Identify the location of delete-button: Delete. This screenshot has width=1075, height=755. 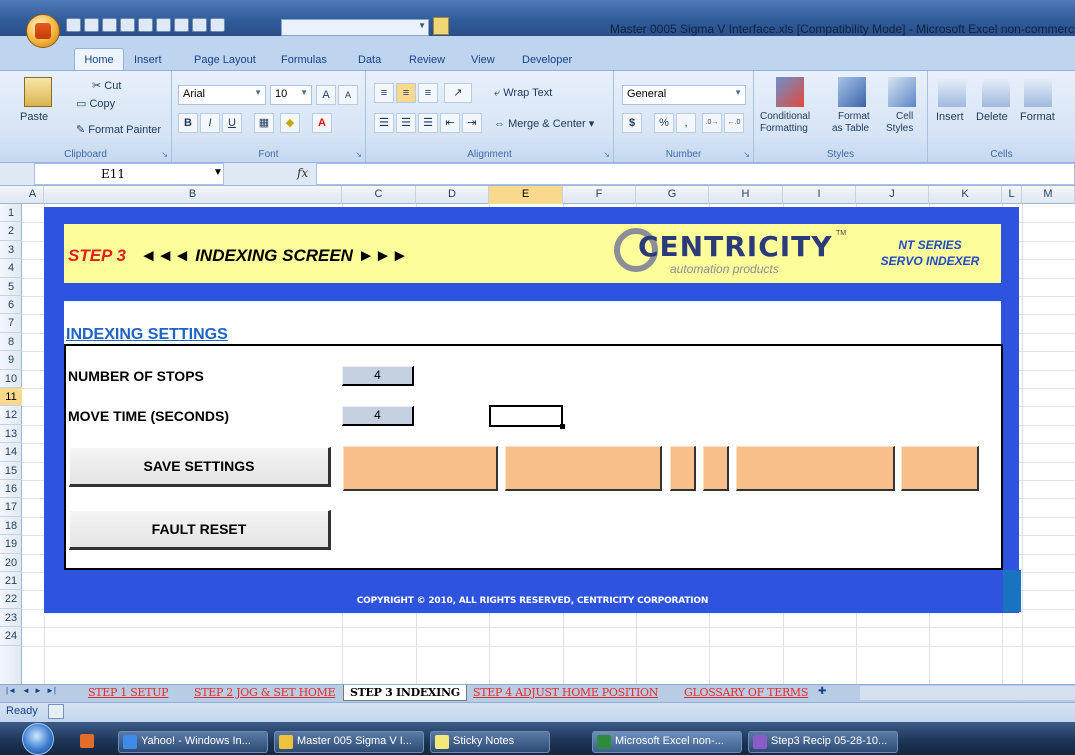
(992, 117).